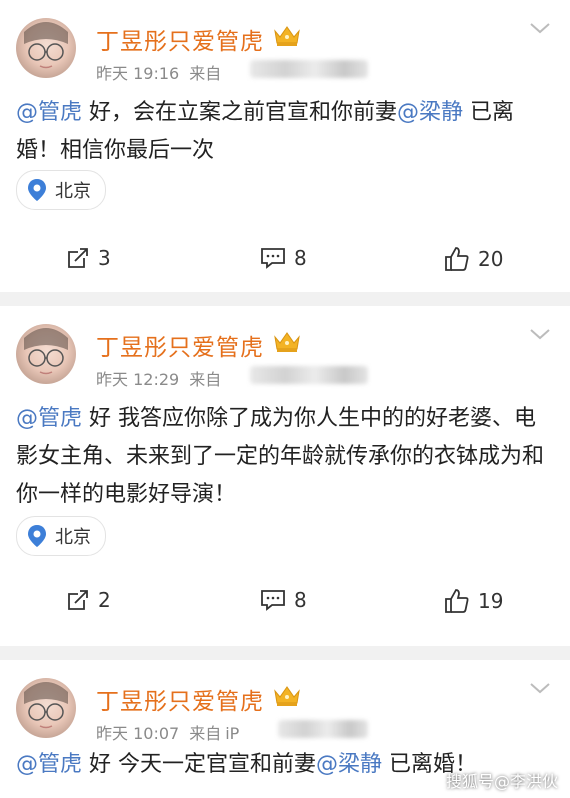 Image resolution: width=570 pixels, height=798 pixels. I want to click on post-time: 昨天 12:29, so click(138, 379).